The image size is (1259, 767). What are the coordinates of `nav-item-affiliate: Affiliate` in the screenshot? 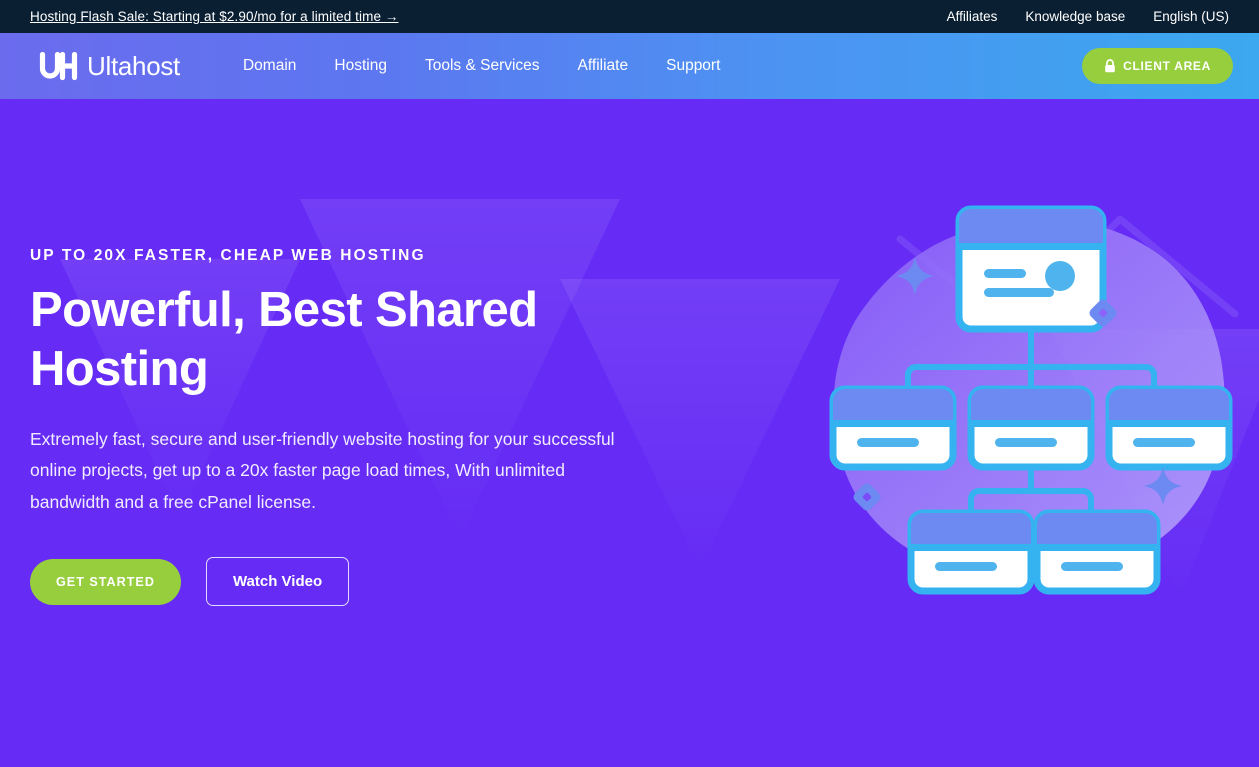 It's located at (603, 66).